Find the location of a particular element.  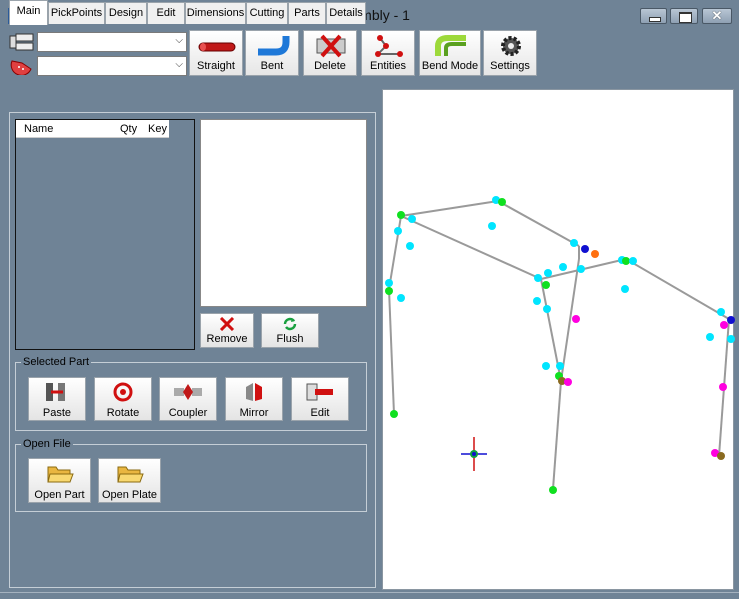

parts-list: Name Qty Key is located at coordinates (105, 234).